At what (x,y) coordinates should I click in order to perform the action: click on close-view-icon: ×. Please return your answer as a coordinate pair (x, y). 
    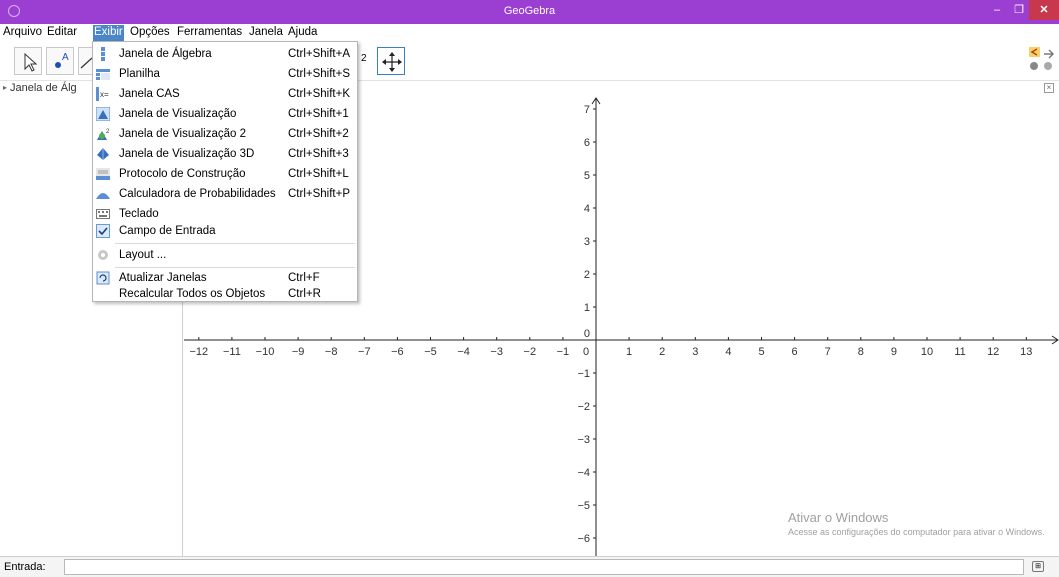
    Looking at the image, I should click on (1049, 88).